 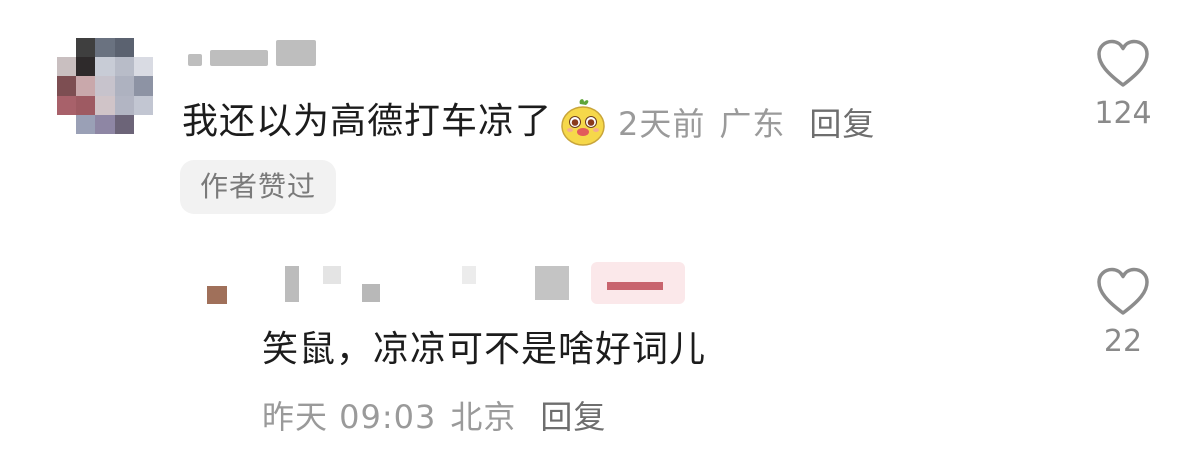 What do you see at coordinates (252, 53) in the screenshot?
I see `username-blurred` at bounding box center [252, 53].